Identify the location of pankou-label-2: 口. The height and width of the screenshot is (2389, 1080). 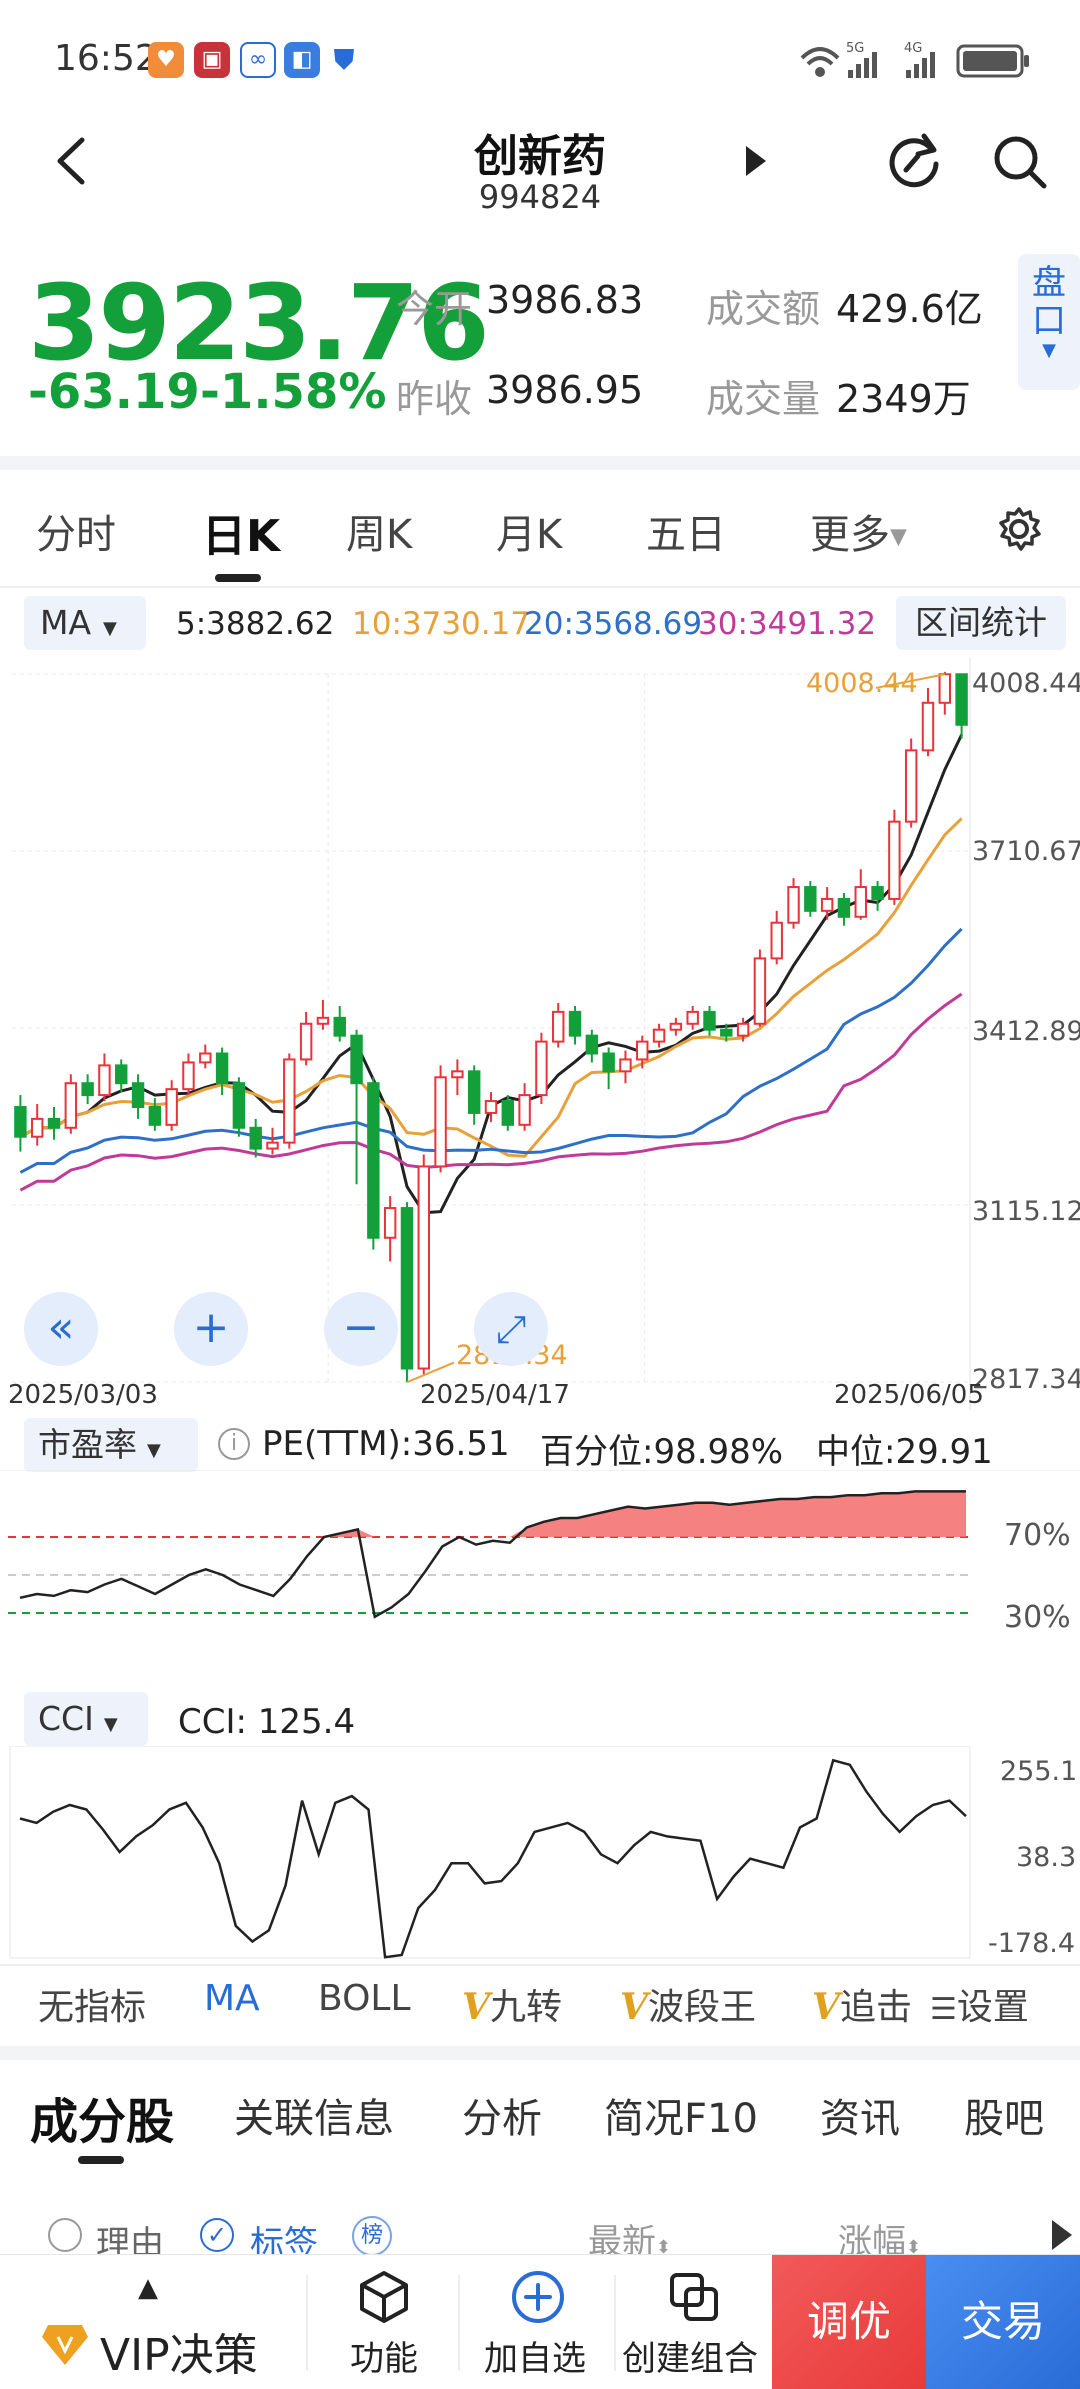
(1049, 321).